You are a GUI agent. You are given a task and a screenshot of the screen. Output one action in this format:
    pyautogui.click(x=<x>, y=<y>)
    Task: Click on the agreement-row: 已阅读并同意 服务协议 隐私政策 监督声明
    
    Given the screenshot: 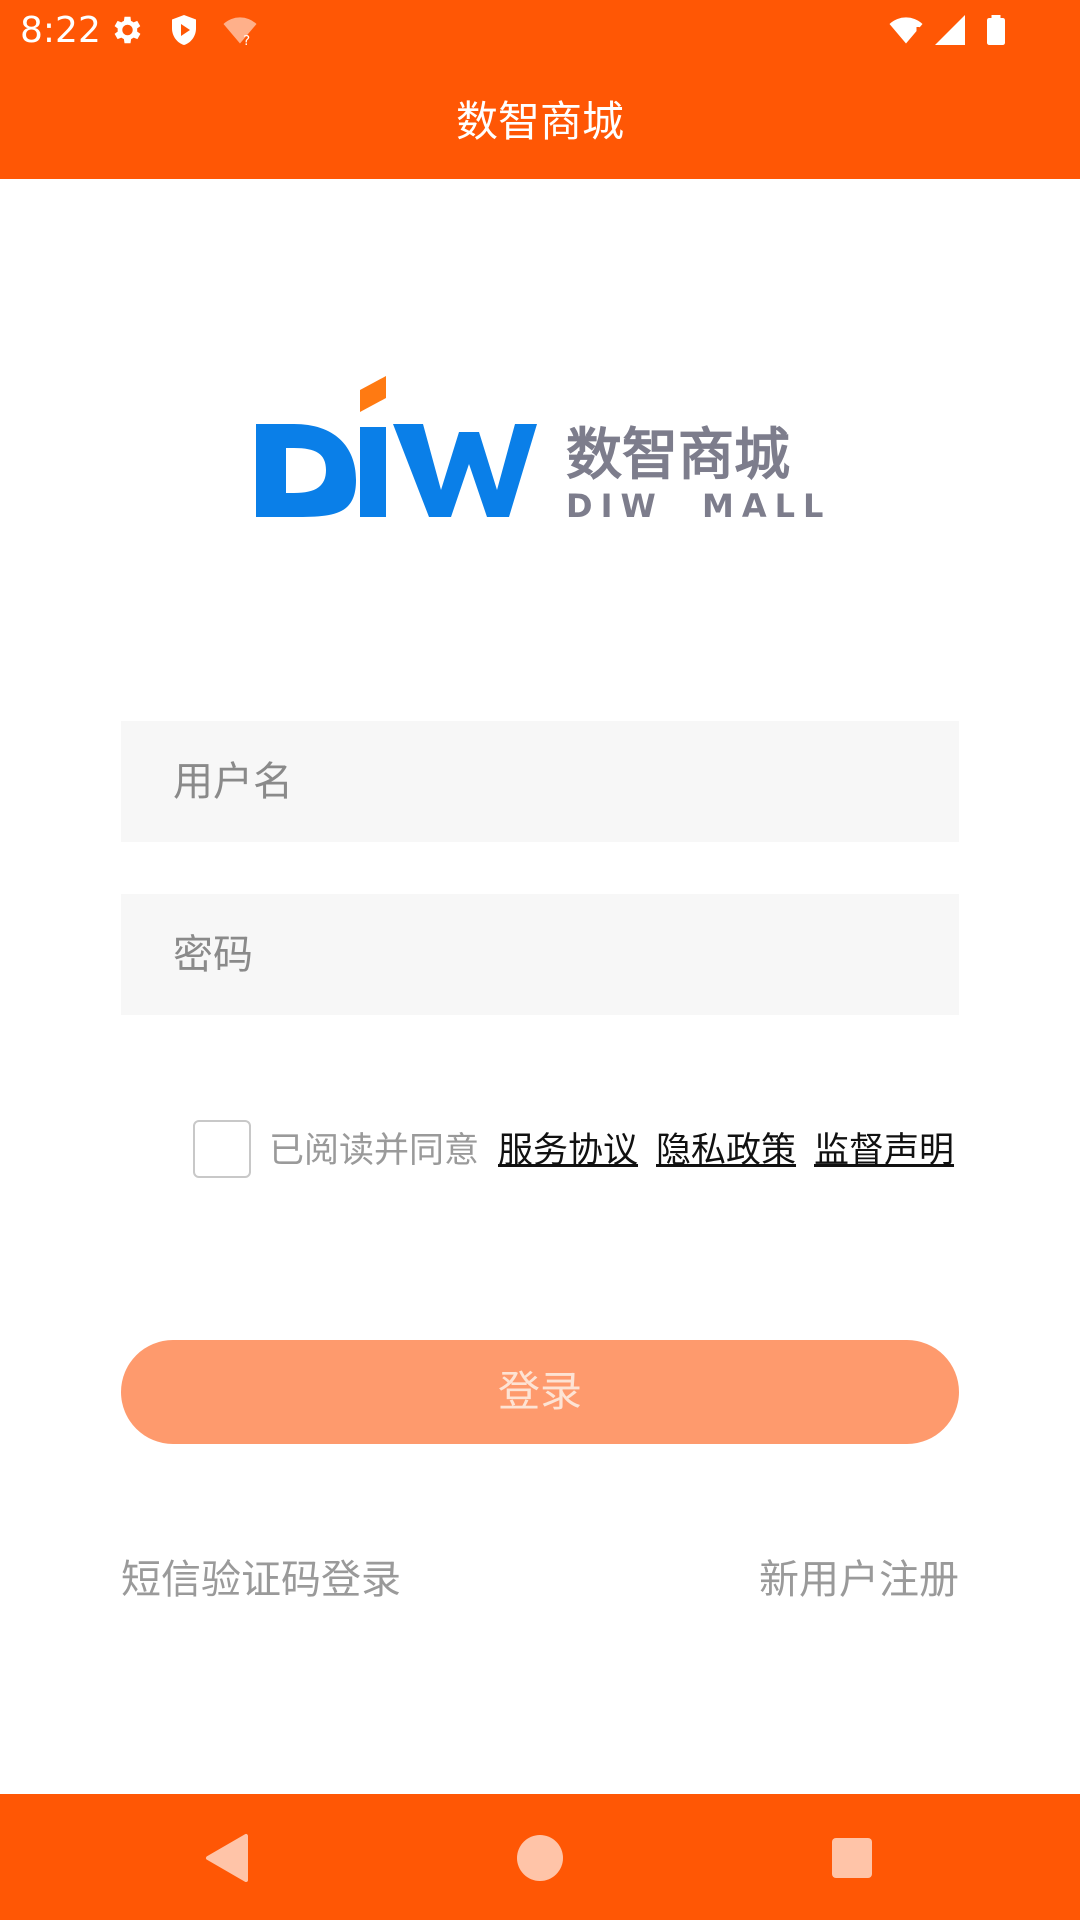 What is the action you would take?
    pyautogui.click(x=583, y=1151)
    